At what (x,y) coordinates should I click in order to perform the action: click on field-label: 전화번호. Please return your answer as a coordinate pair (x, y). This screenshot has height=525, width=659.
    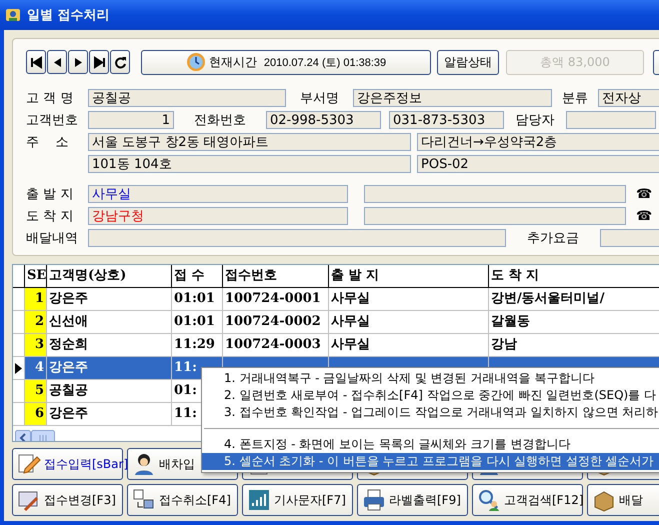
    Looking at the image, I should click on (220, 120).